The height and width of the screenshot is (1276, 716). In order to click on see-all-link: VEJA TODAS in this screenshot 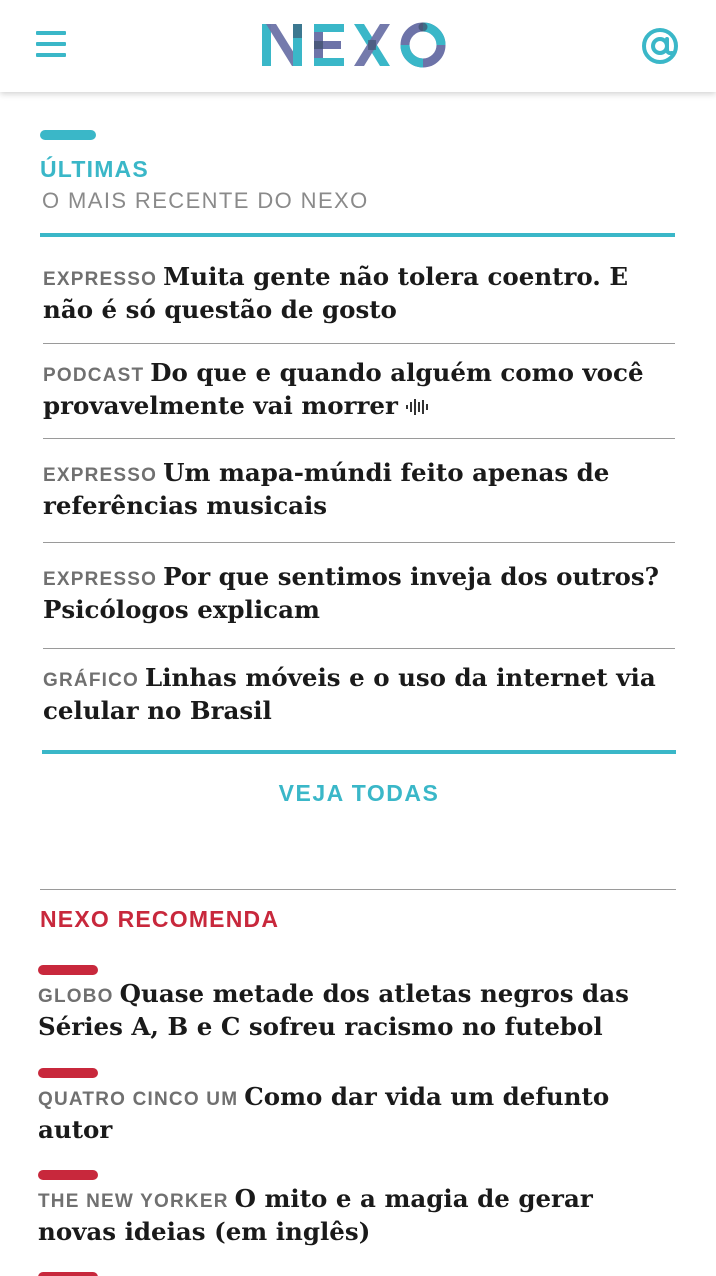, I will do `click(359, 793)`.